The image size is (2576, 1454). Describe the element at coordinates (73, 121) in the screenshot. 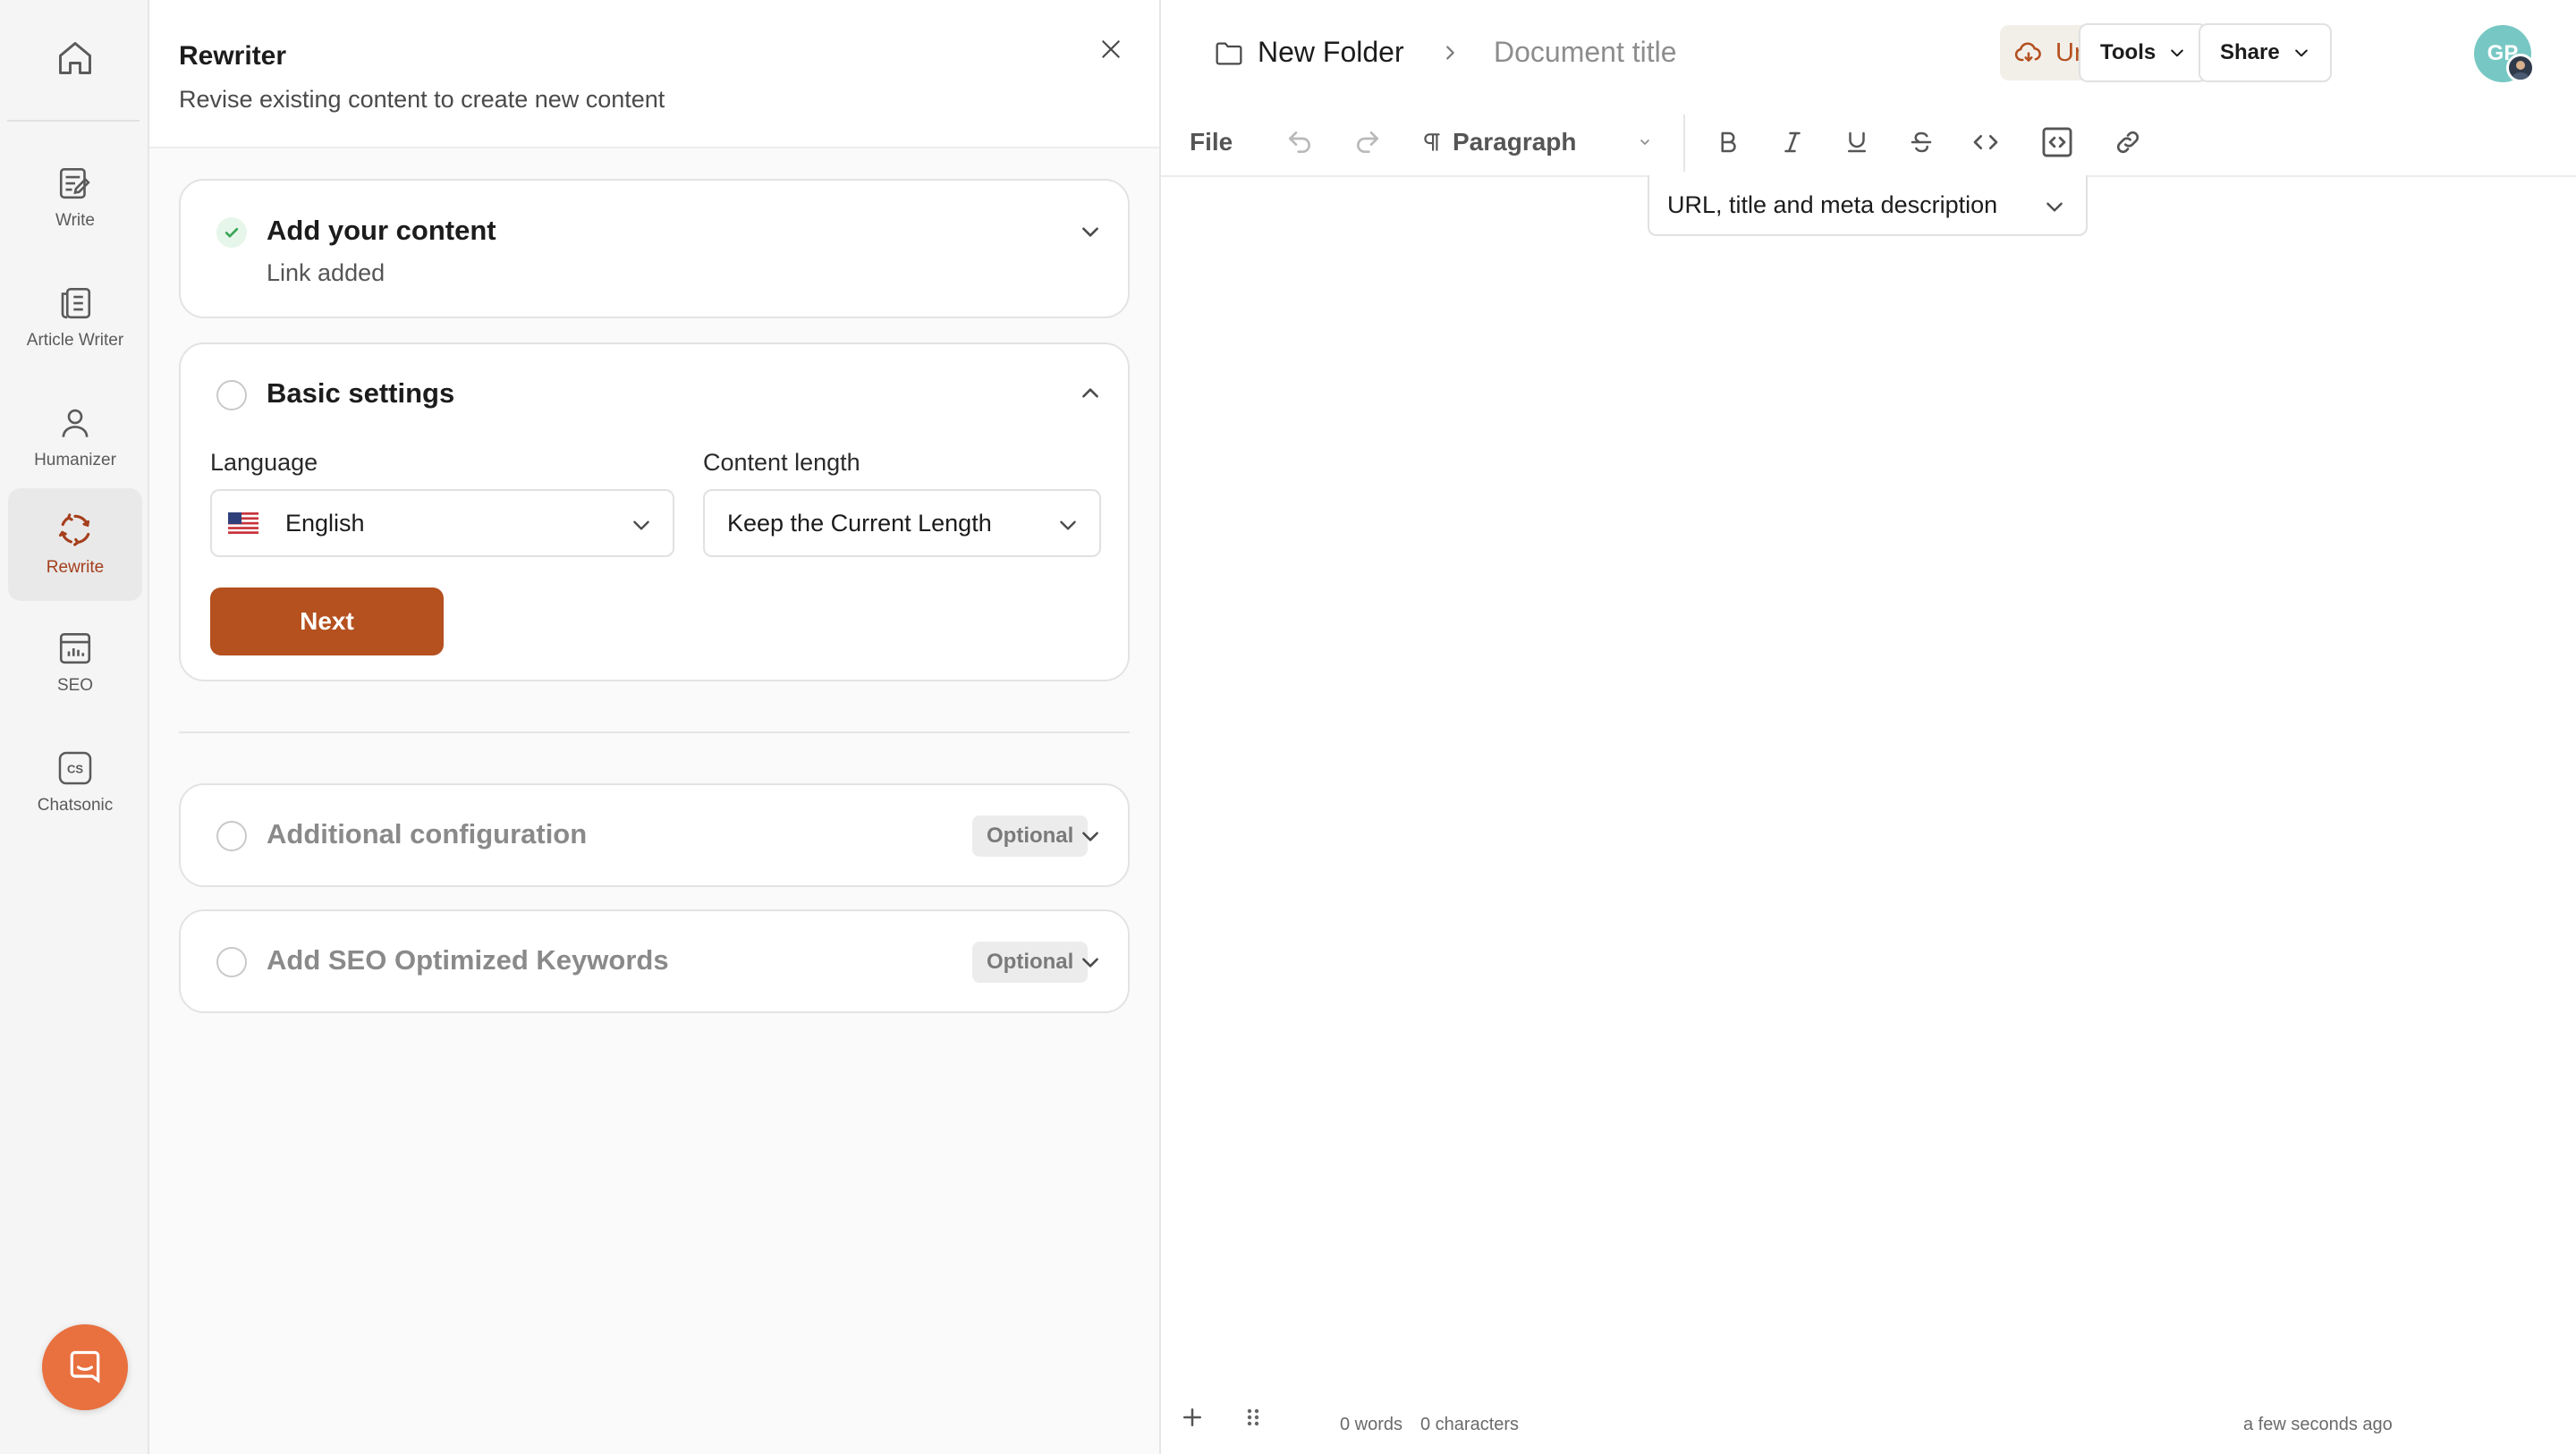

I see `rail-divider` at that location.